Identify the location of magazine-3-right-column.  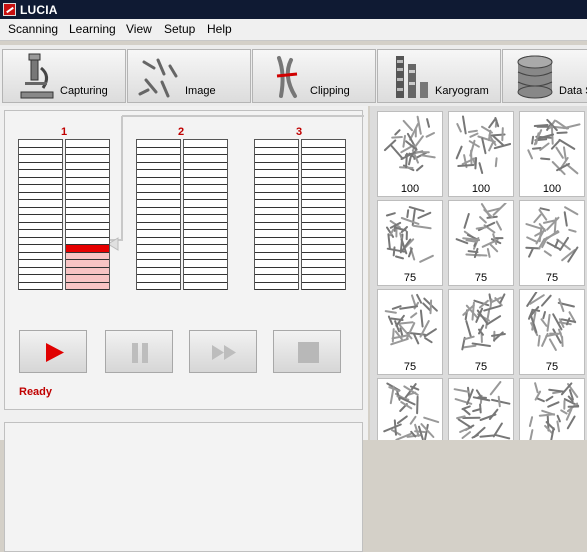
(323, 214).